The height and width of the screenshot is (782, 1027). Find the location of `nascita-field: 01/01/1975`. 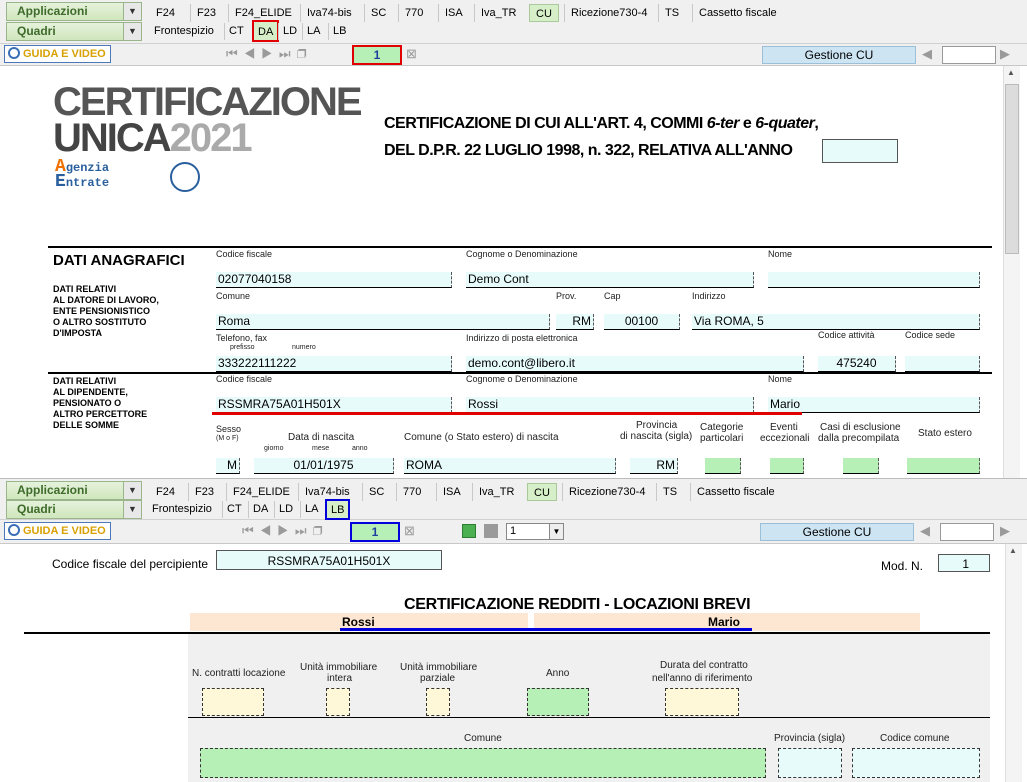

nascita-field: 01/01/1975 is located at coordinates (324, 466).